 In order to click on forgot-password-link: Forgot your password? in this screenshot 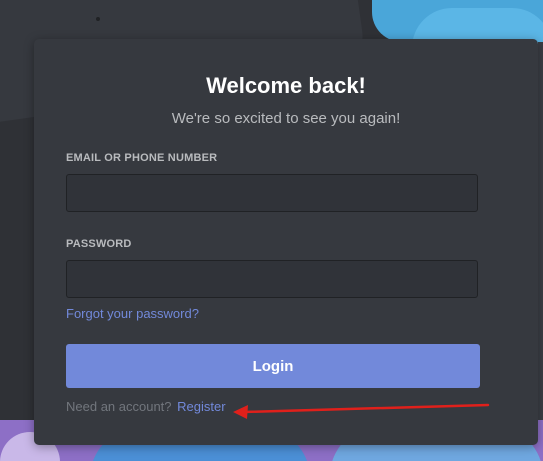, I will do `click(132, 314)`.